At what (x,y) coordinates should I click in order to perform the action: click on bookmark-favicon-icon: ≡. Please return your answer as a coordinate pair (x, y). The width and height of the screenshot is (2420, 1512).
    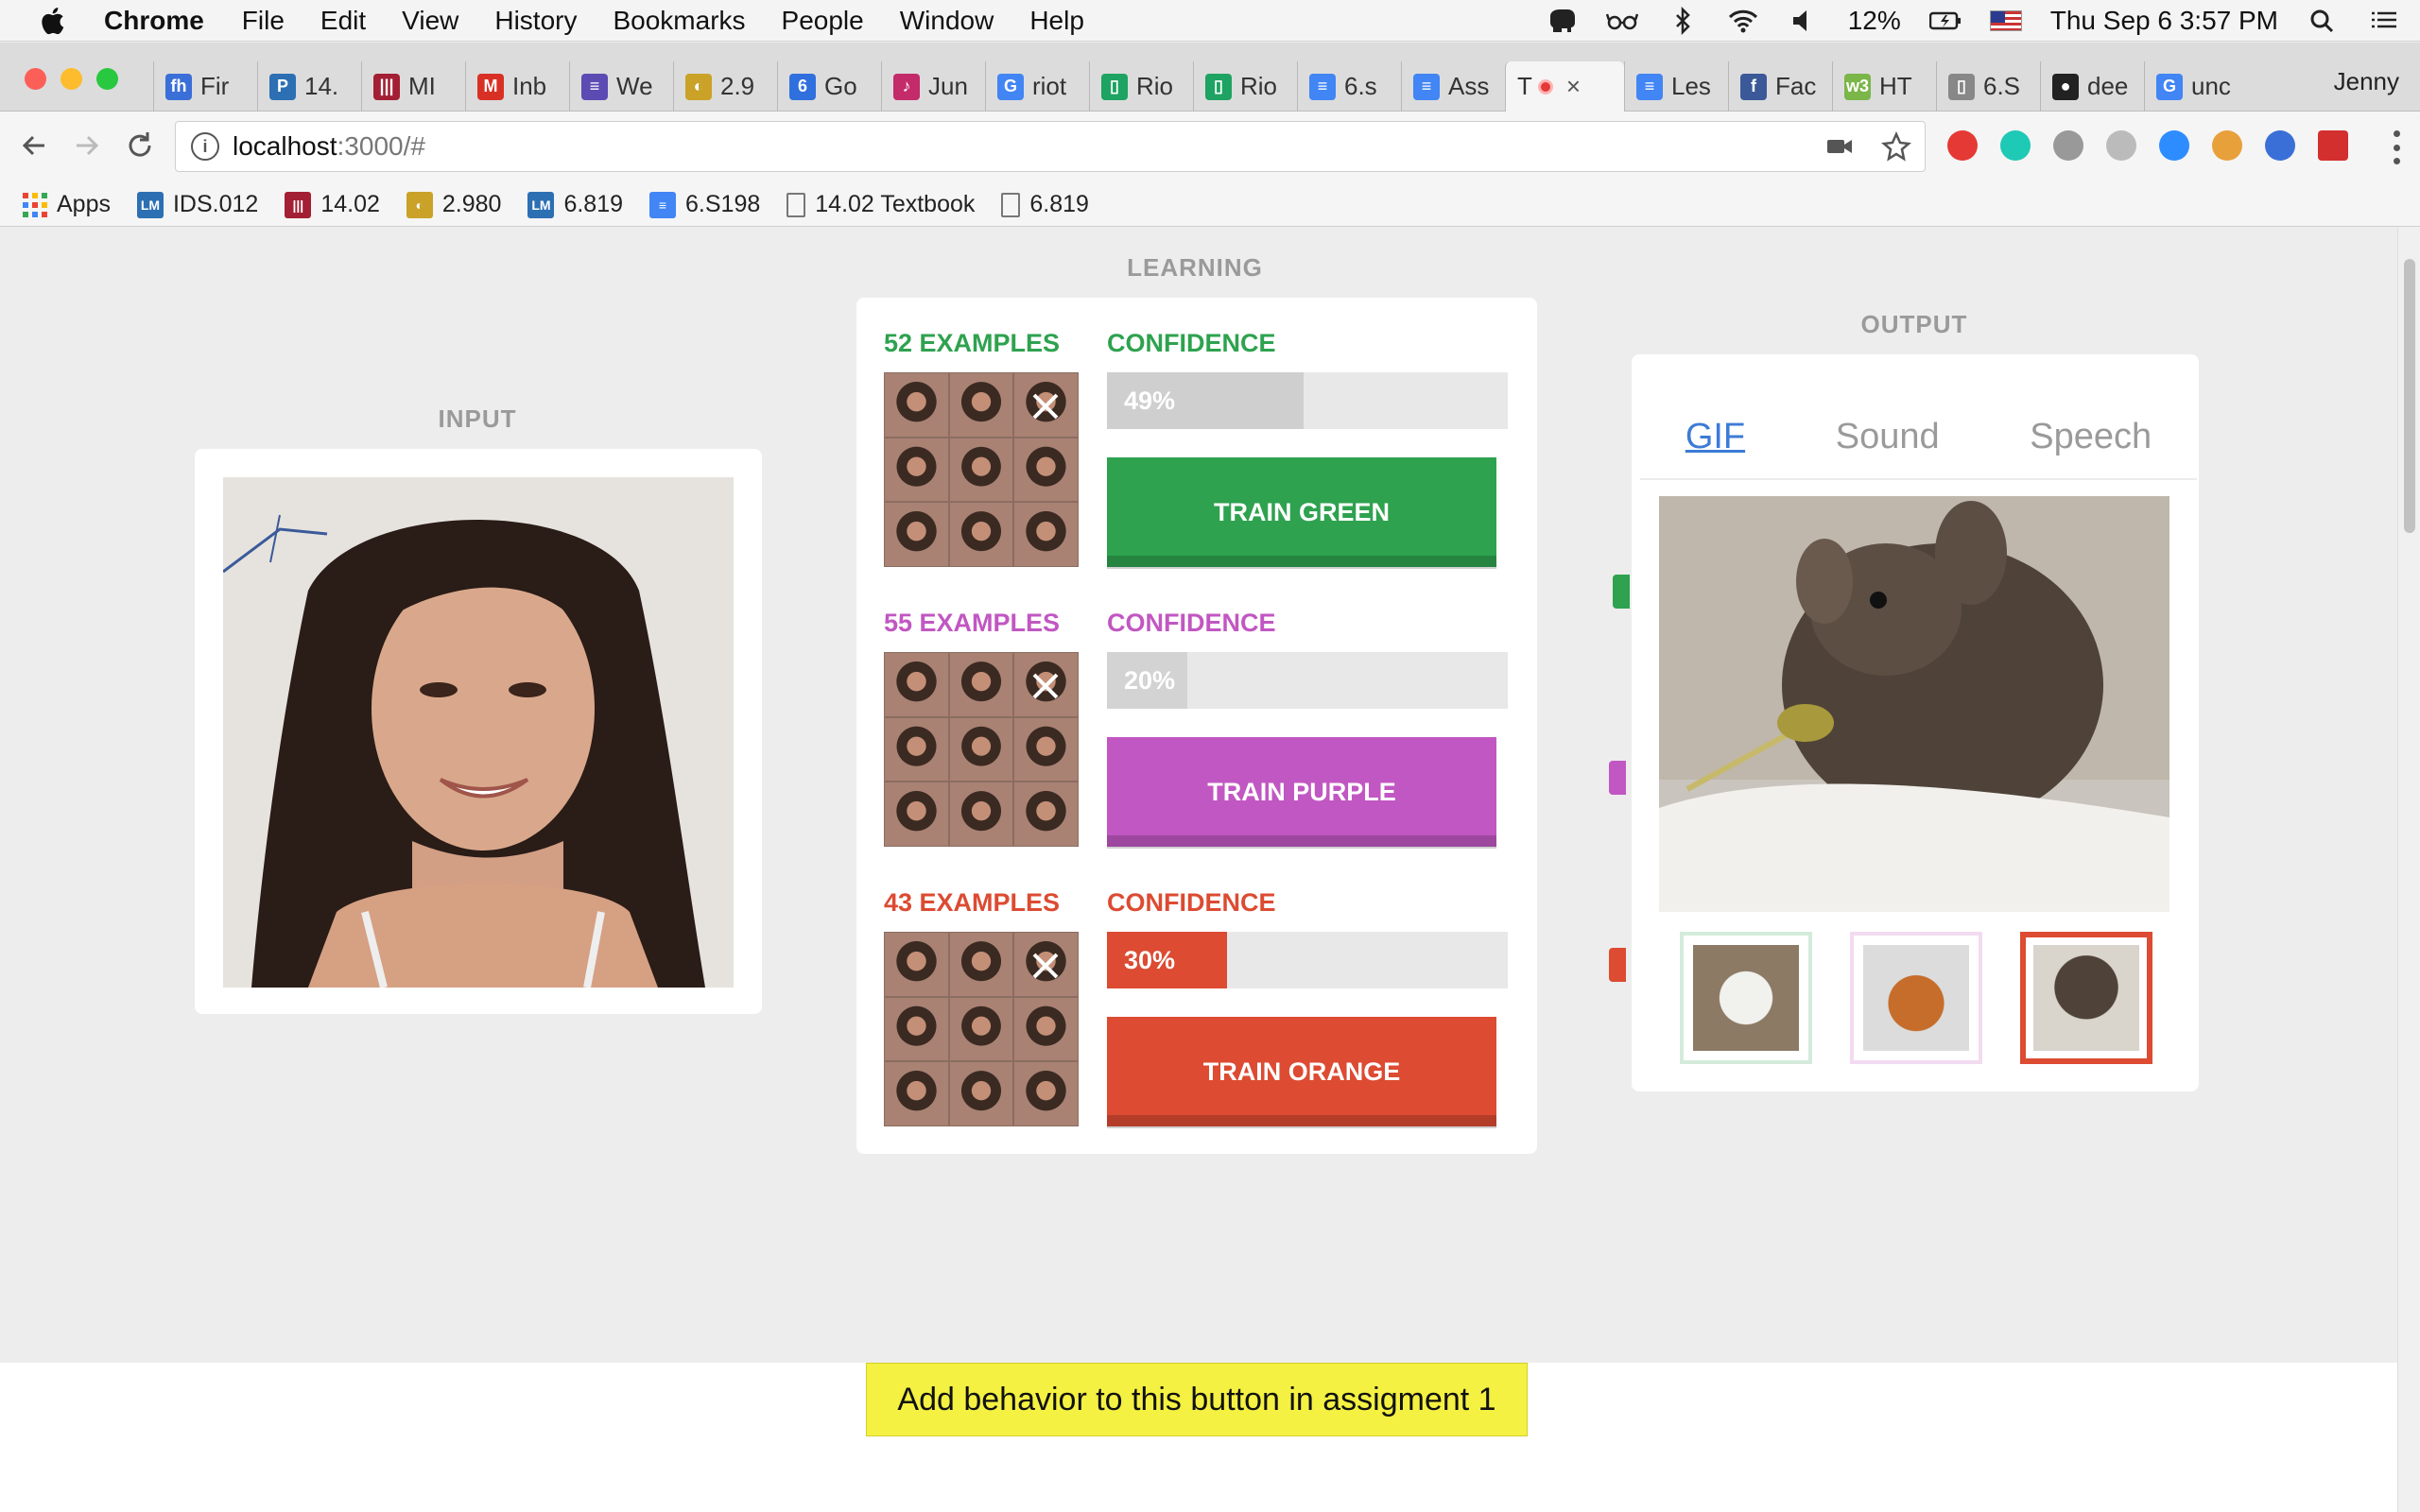
    Looking at the image, I should click on (663, 204).